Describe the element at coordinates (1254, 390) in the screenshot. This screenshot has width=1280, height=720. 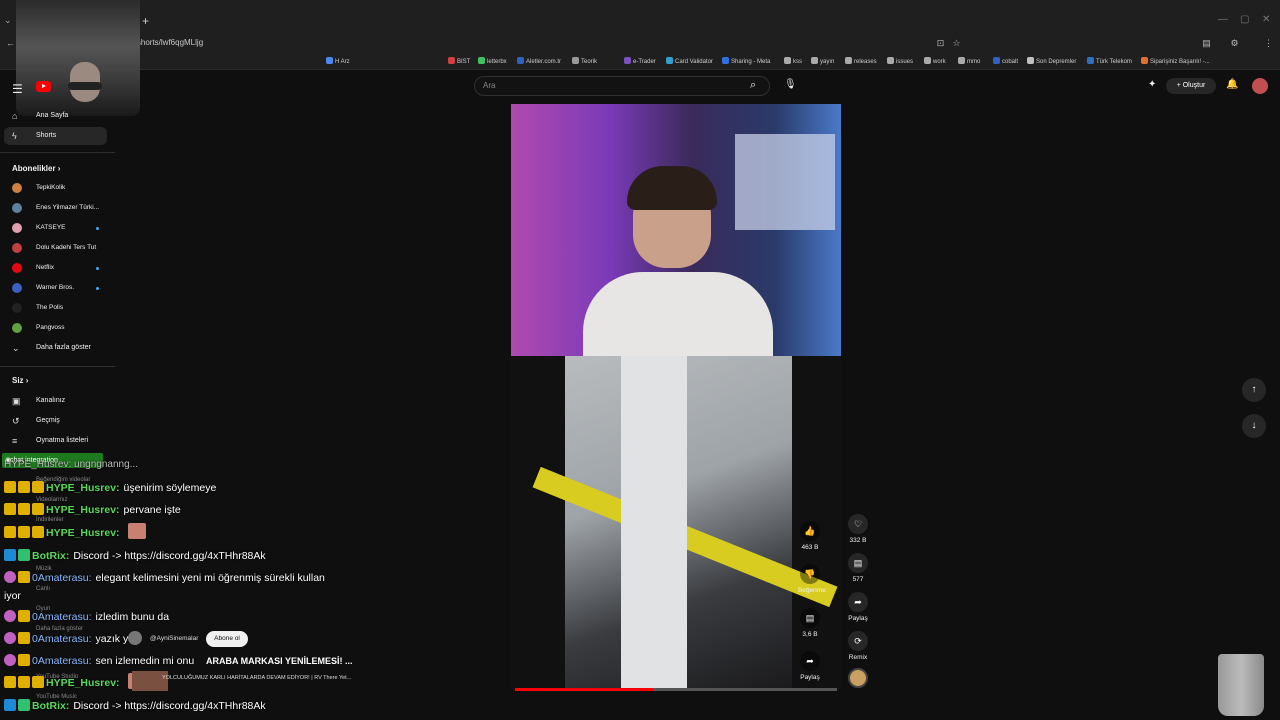
I see `previous-short-button: ↑` at that location.